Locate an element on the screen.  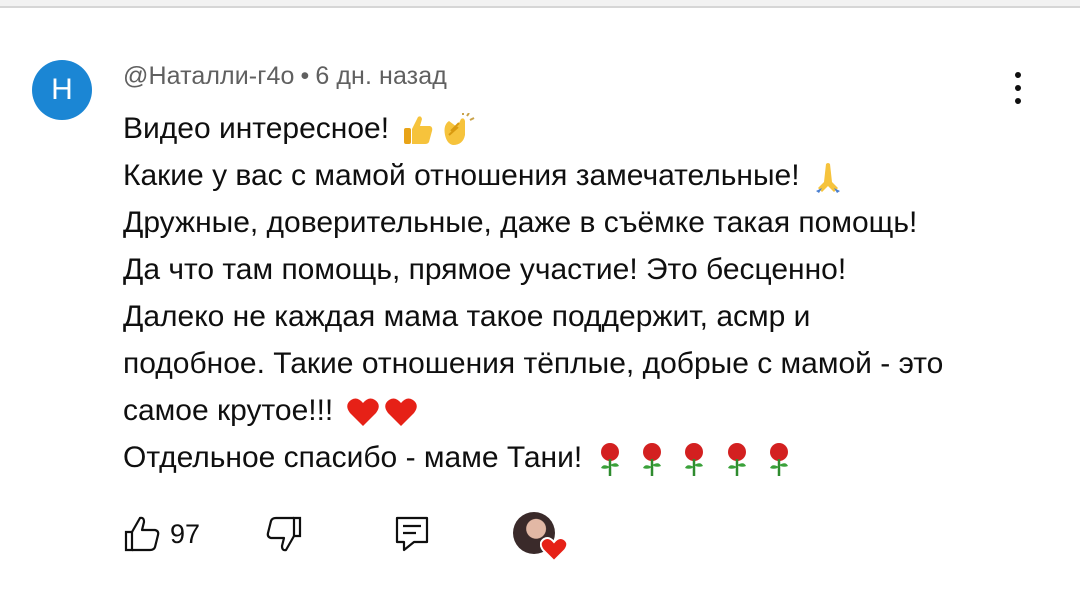
comment-line: Отдельное спасибо - маме Тани! is located at coordinates (583, 457).